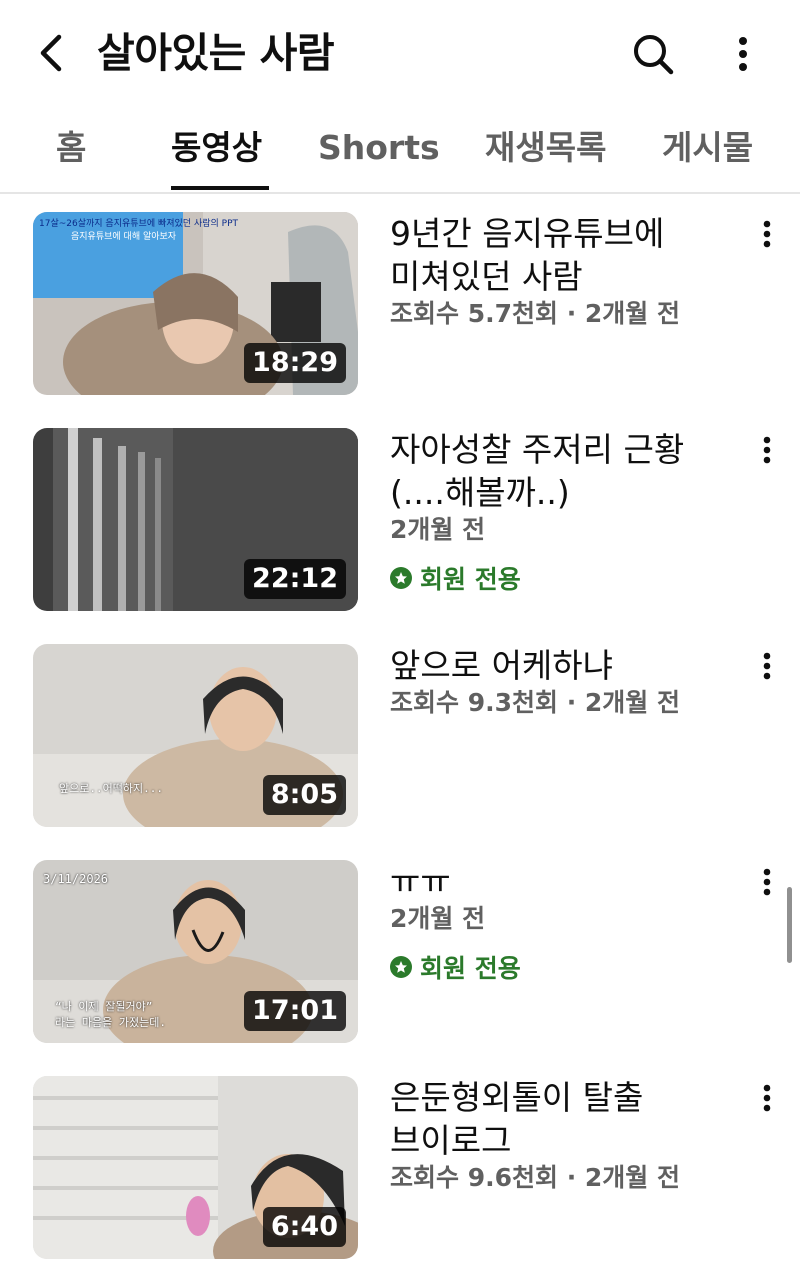 The image size is (800, 1278). Describe the element at coordinates (707, 148) in the screenshot. I see `tab-posts: 게시물` at that location.